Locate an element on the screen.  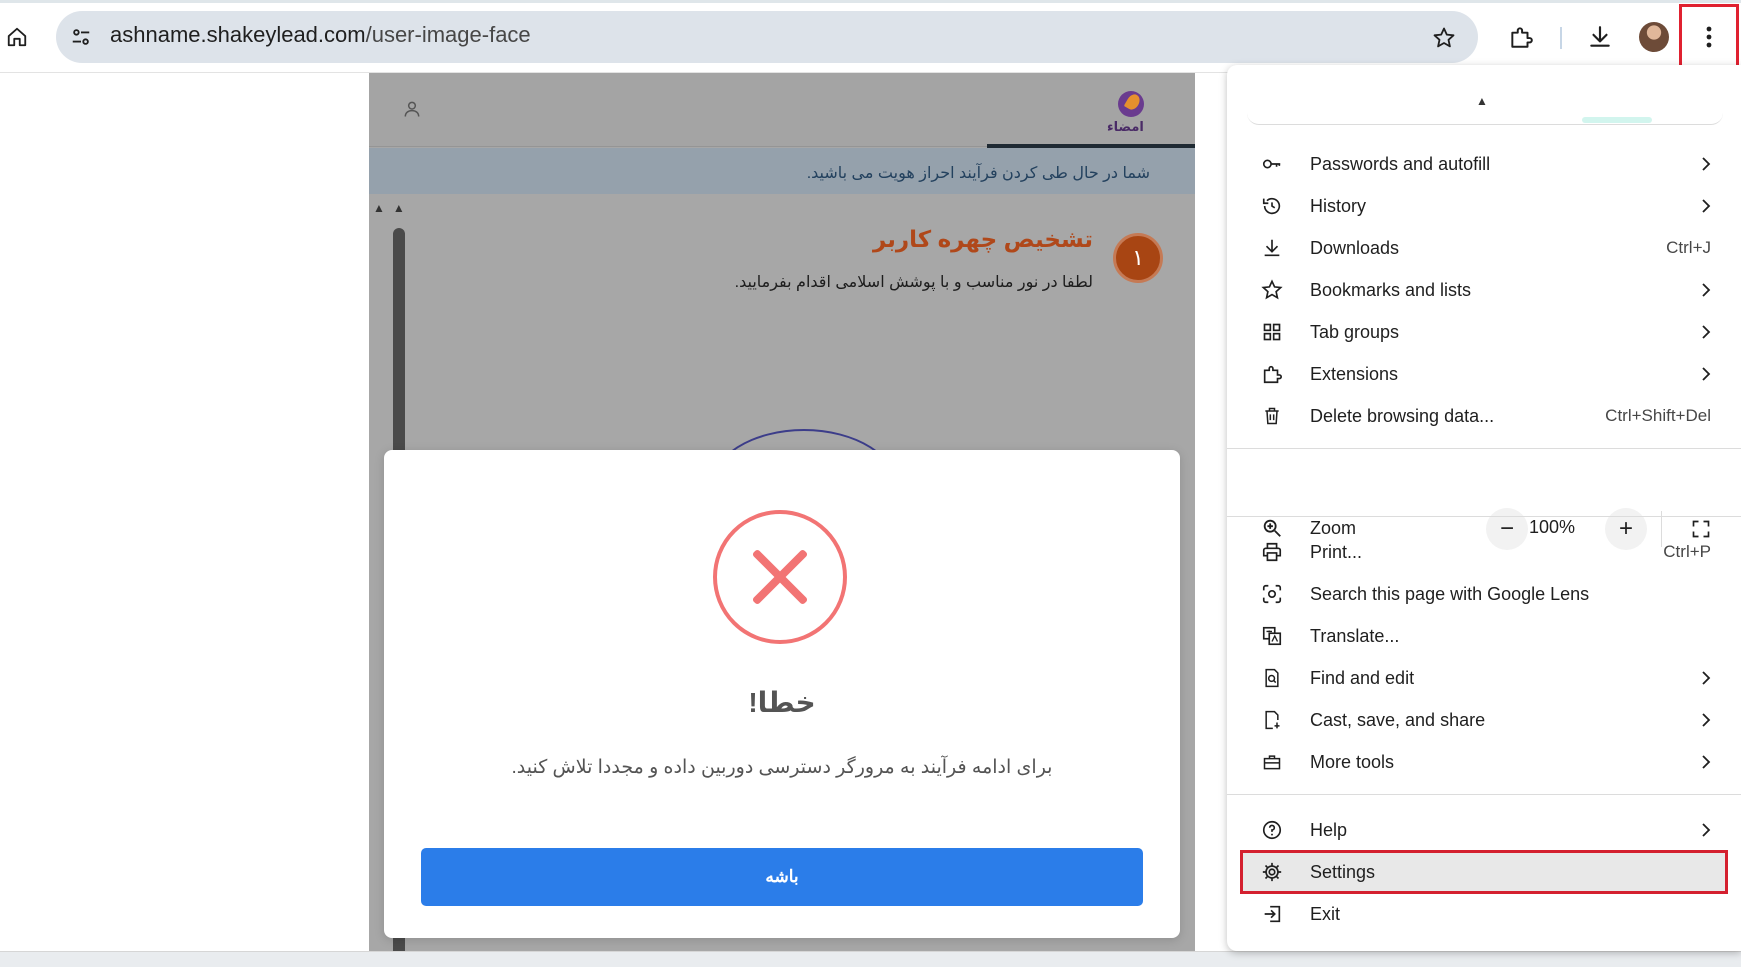
menu-item-extensions: Extensions is located at coordinates (1484, 374).